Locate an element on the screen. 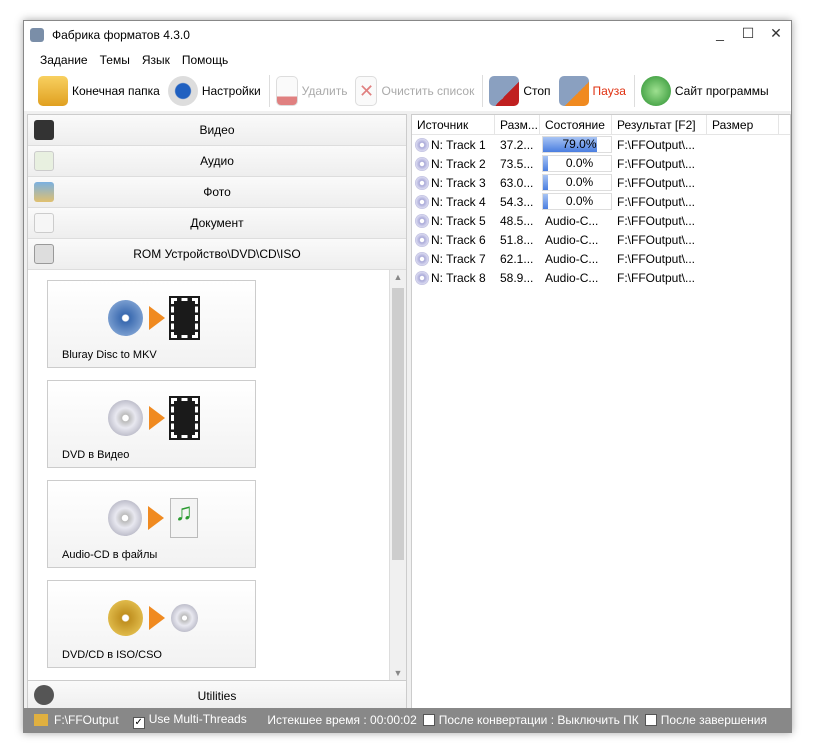 This screenshot has width=814, height=755. card-audiocd-to-files: ♫ Audio-CD в файлы is located at coordinates (151, 524).